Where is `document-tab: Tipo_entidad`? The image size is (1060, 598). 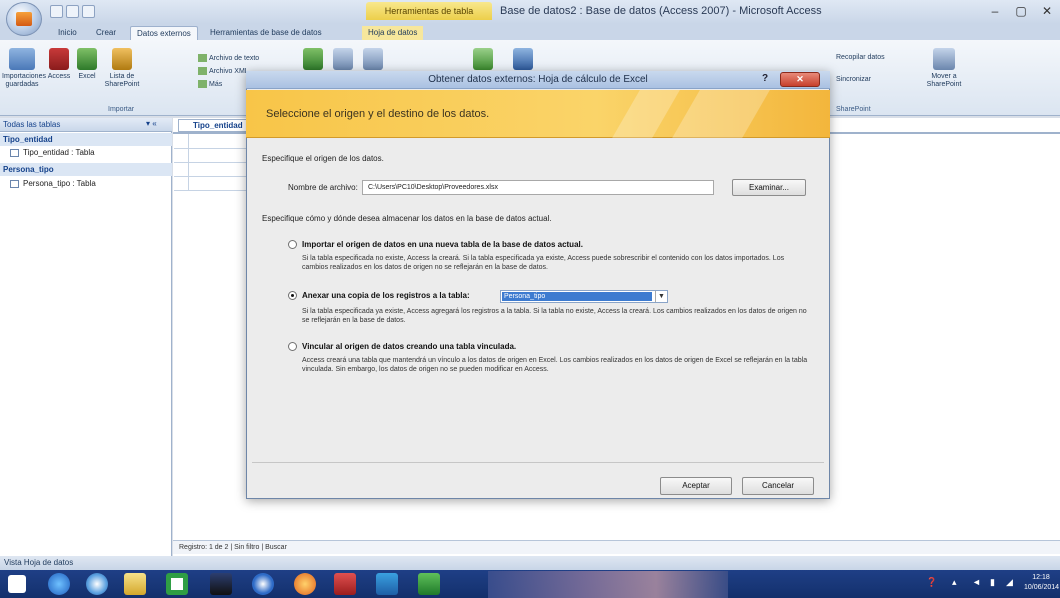
document-tab: Tipo_entidad is located at coordinates (213, 125).